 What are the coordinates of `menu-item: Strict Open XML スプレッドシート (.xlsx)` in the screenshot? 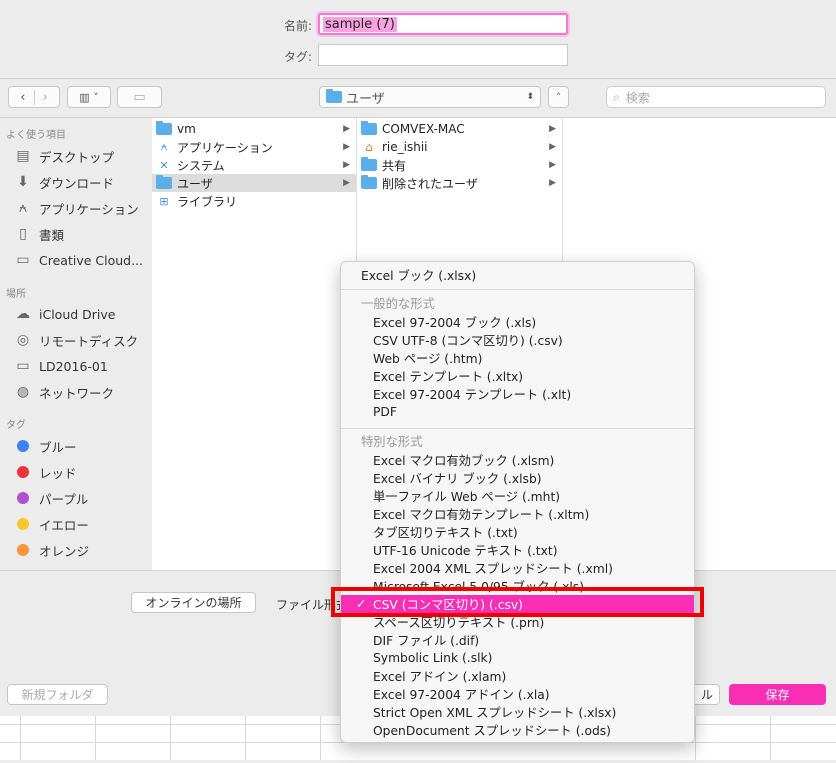 It's located at (517, 712).